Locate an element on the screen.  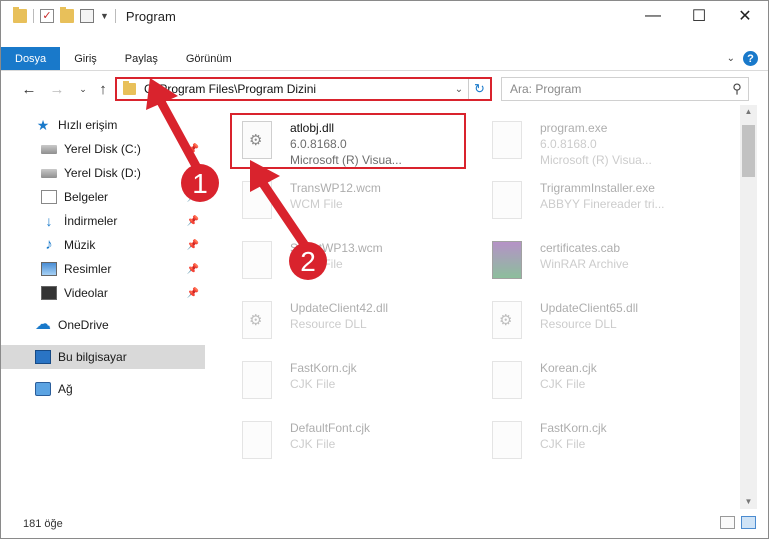
drive-icon is located at coordinates (49, 149).